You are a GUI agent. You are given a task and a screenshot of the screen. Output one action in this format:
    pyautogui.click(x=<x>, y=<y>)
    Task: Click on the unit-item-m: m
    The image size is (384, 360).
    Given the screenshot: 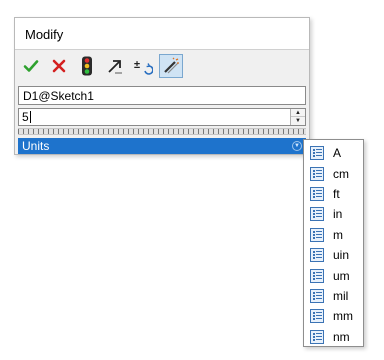 What is the action you would take?
    pyautogui.click(x=333, y=235)
    